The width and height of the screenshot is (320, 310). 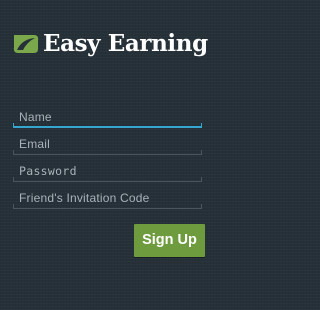 What do you see at coordinates (26, 44) in the screenshot?
I see `leaf-icon` at bounding box center [26, 44].